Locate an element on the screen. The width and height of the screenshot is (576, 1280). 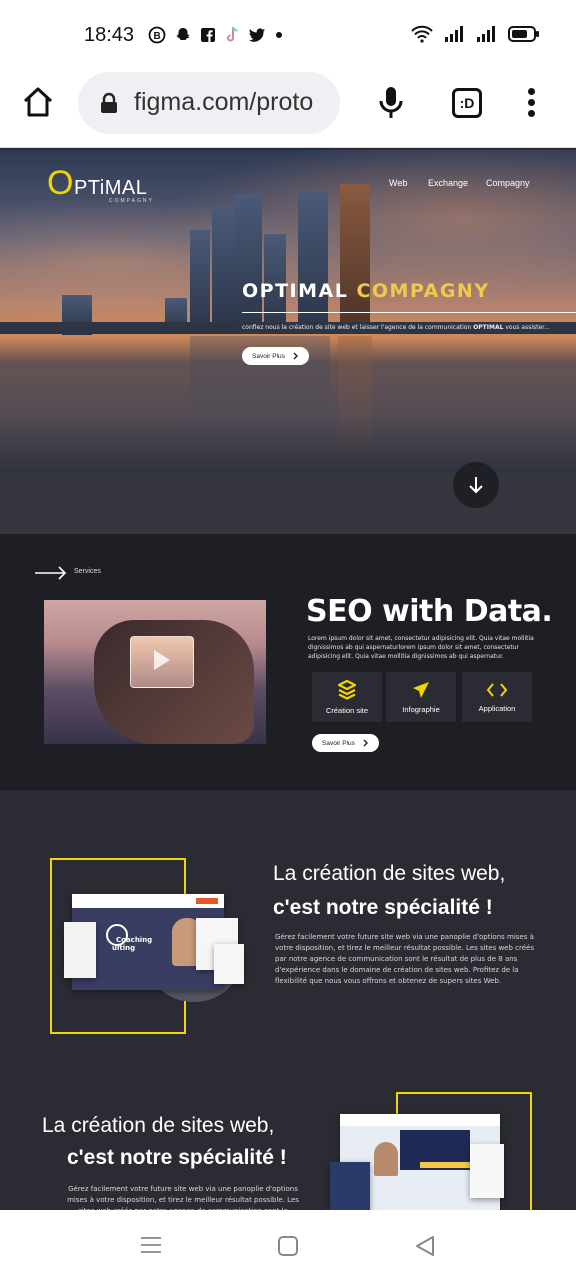
services-title: SEO with Data. is located at coordinates (429, 611).